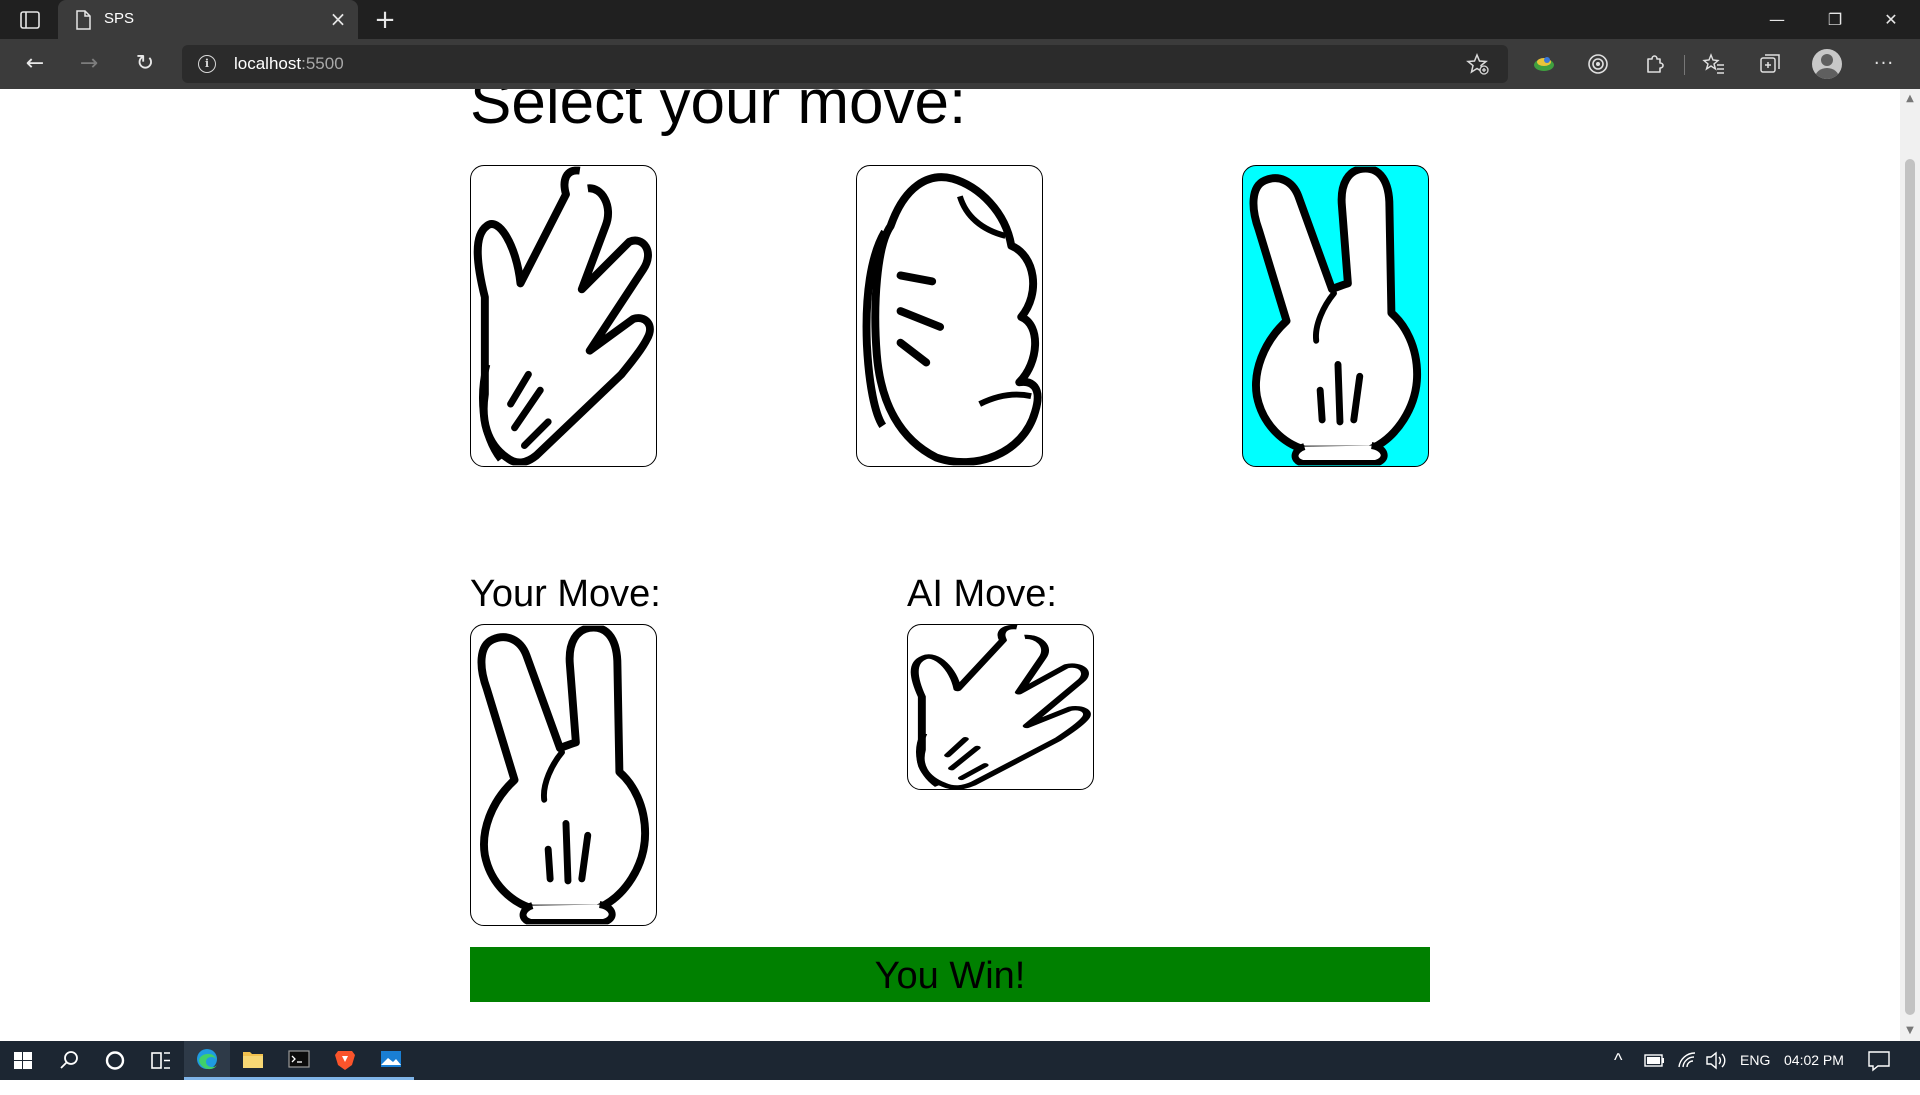 Image resolution: width=1920 pixels, height=1095 pixels. I want to click on volume-icon, so click(1716, 1060).